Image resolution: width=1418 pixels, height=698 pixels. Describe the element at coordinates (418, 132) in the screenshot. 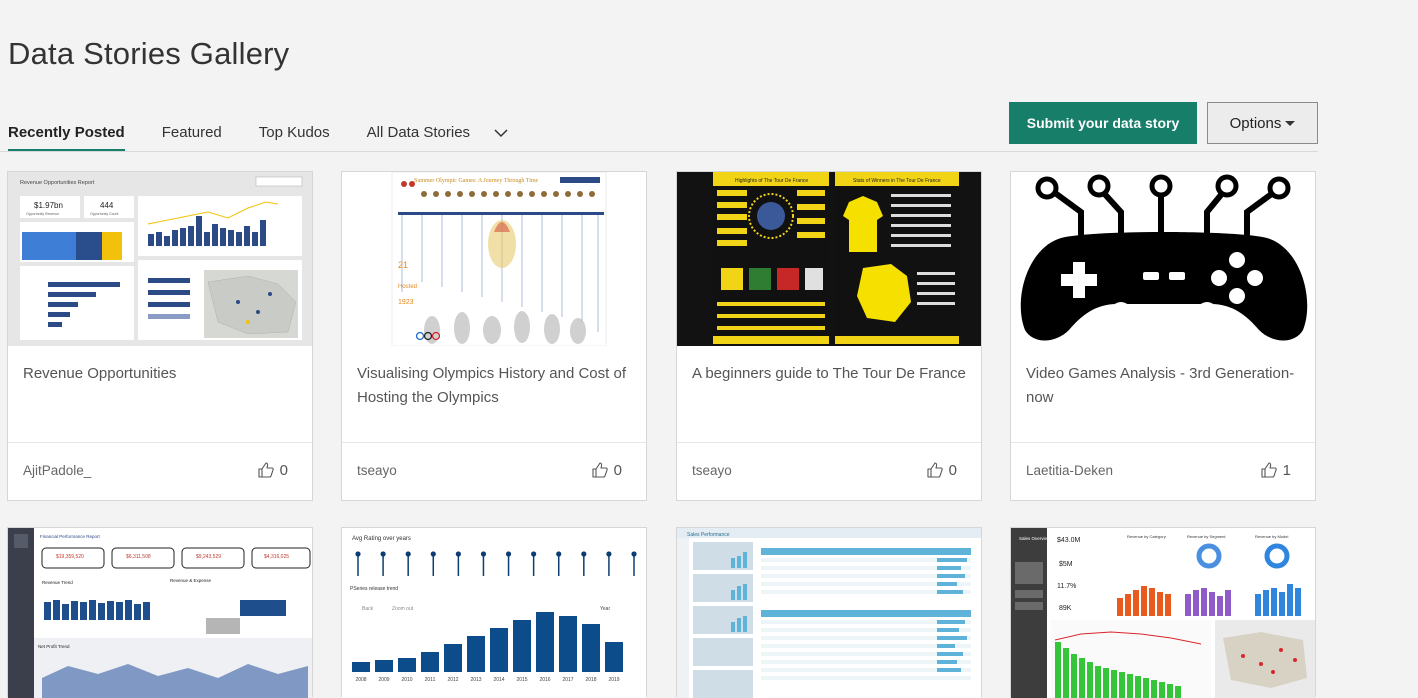

I see `tab-all-data-stories-label: All Data Stories` at that location.